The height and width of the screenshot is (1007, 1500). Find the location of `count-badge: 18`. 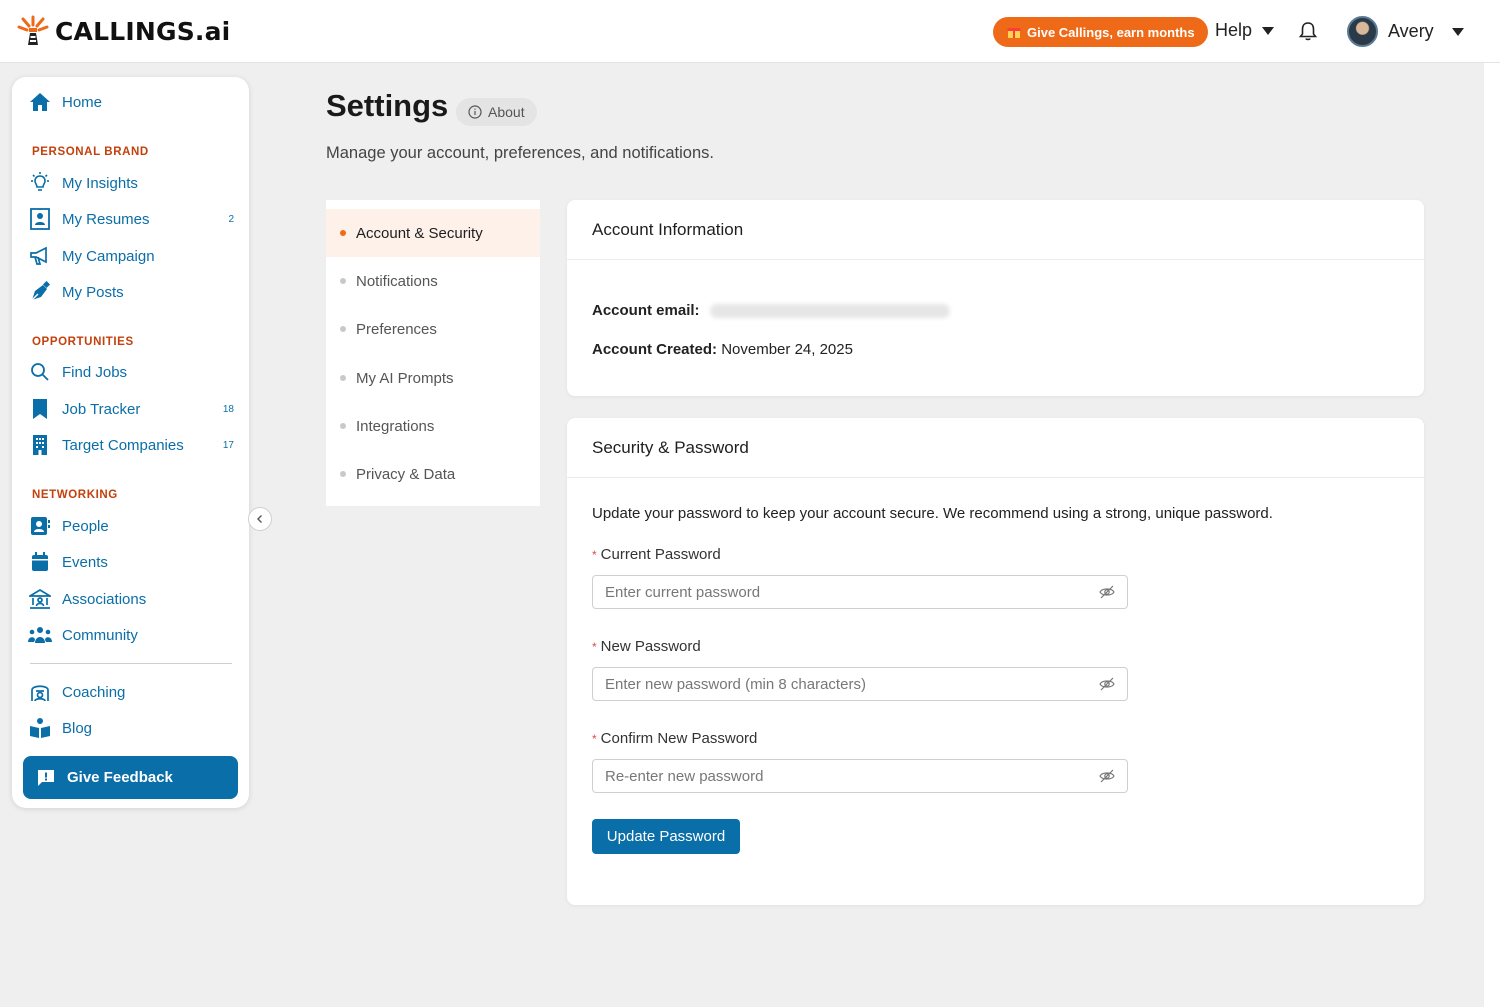

count-badge: 18 is located at coordinates (228, 409).